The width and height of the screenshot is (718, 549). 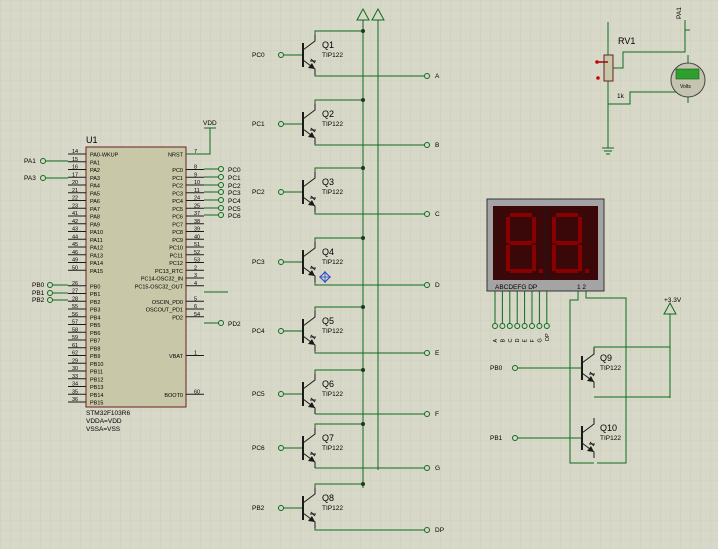 I want to click on segment-out-label: F, so click(x=437, y=414).